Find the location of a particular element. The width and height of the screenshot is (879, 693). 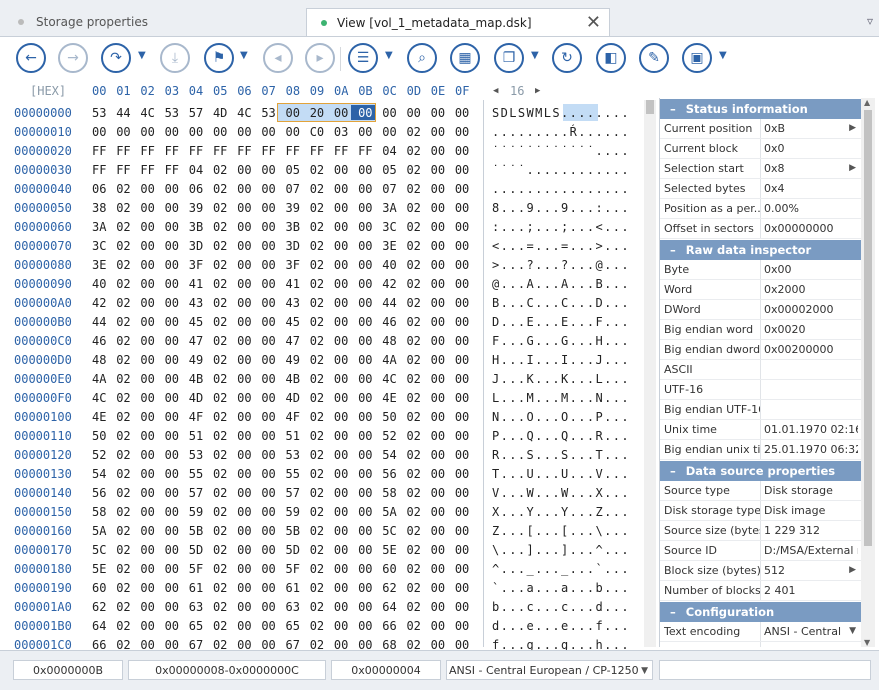

hex-byte: 4B is located at coordinates (201, 379).